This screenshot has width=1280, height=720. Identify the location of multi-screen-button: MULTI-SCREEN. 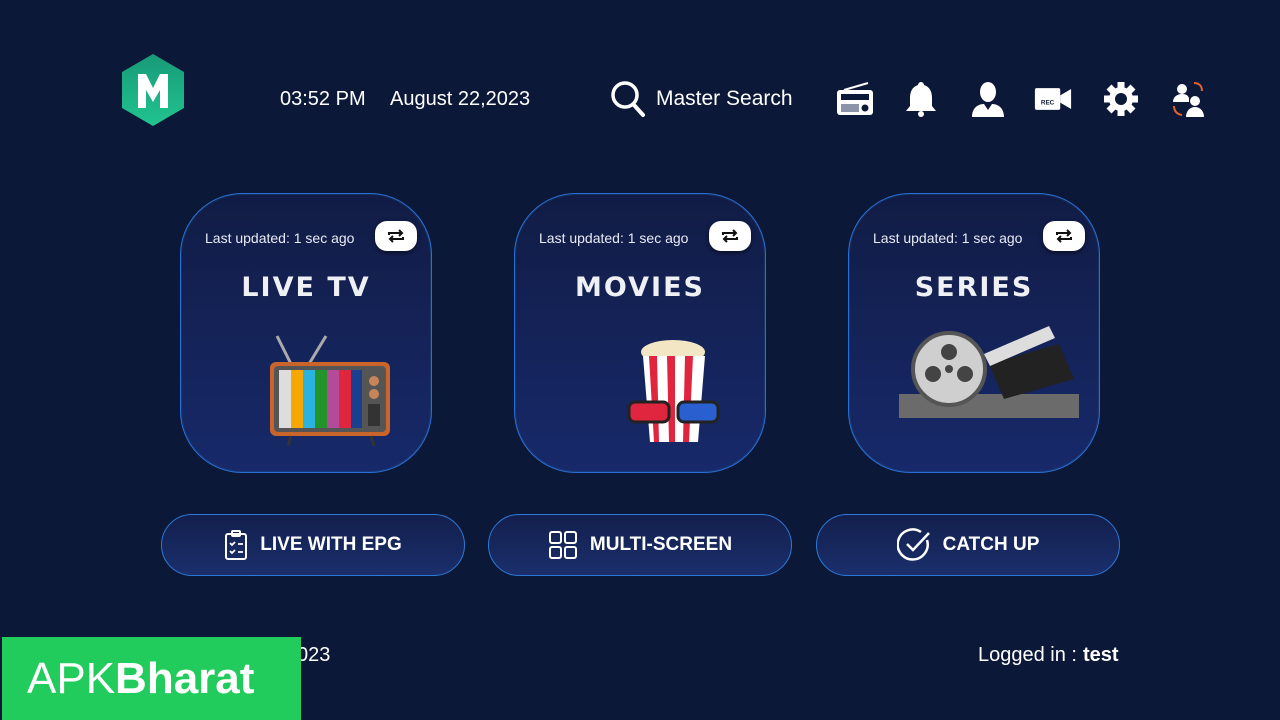
(640, 545).